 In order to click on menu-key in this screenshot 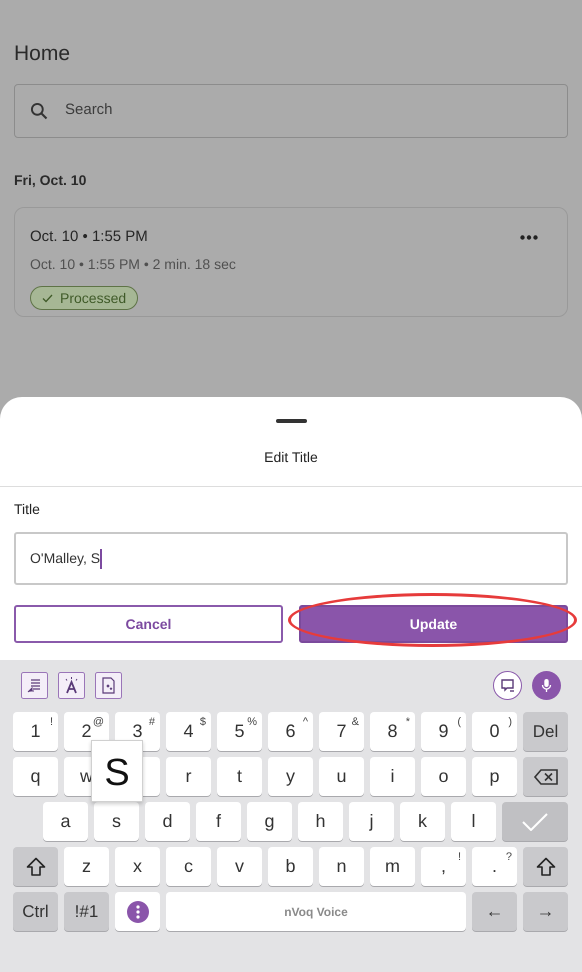, I will do `click(137, 911)`.